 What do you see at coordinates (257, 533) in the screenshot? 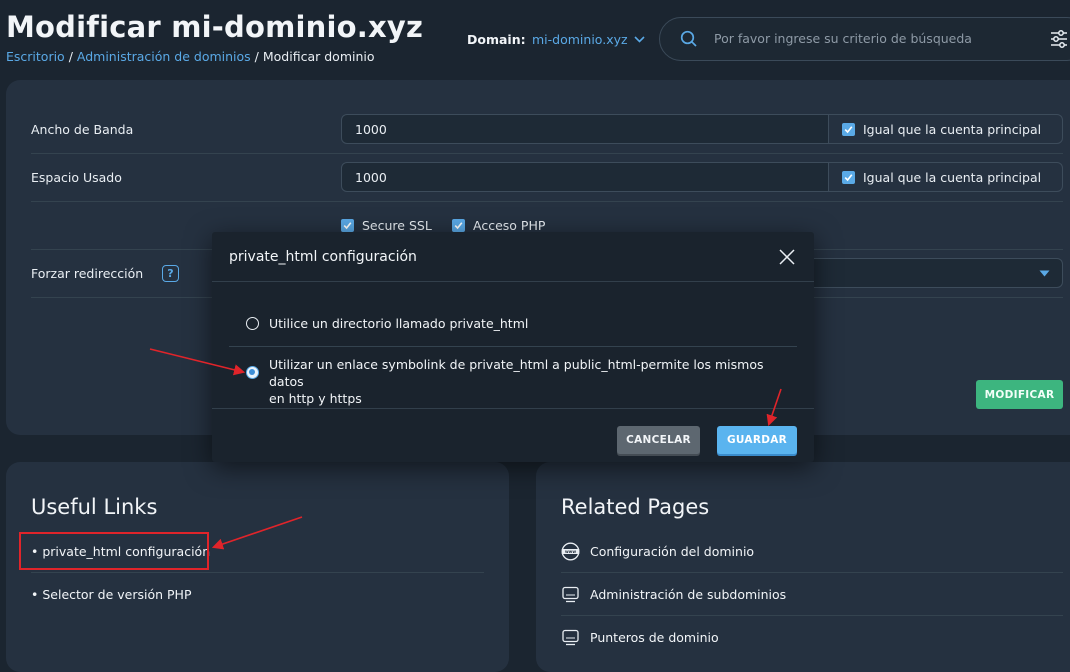
I see `arrow-to-private-html-link` at bounding box center [257, 533].